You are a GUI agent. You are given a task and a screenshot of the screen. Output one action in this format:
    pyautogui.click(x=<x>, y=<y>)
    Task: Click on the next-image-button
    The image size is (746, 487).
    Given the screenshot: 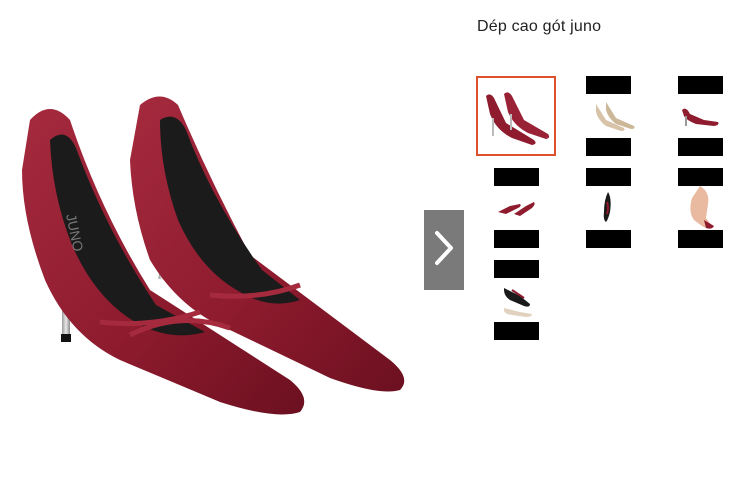 What is the action you would take?
    pyautogui.click(x=444, y=250)
    